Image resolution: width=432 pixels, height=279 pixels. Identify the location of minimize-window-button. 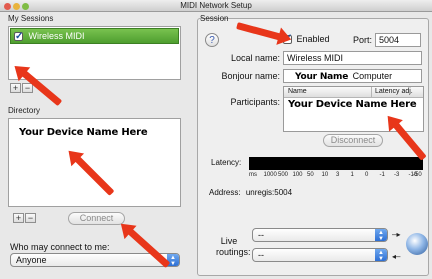
(16, 6).